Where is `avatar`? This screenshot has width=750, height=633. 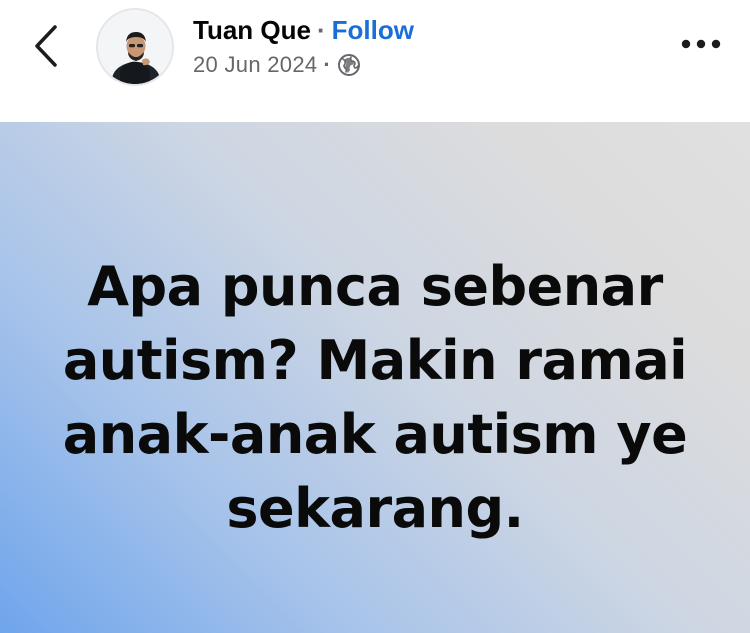
avatar is located at coordinates (135, 47).